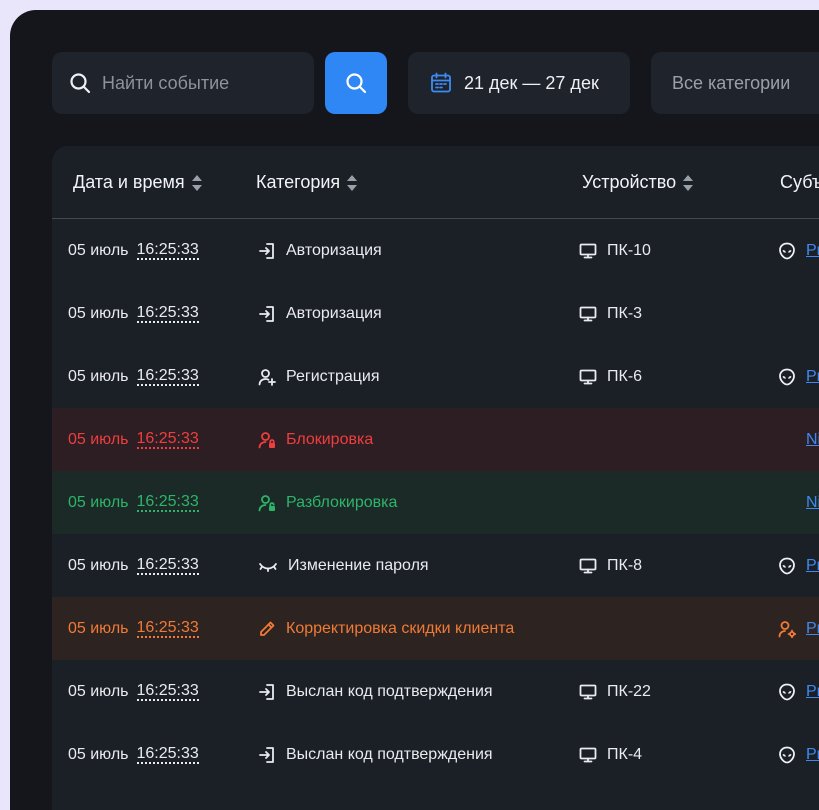 The image size is (819, 810). I want to click on device-cell: ПК-3, so click(610, 313).